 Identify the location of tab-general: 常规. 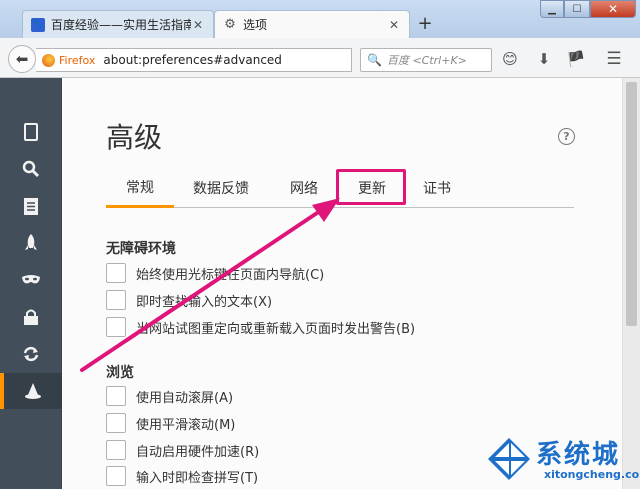
(140, 188).